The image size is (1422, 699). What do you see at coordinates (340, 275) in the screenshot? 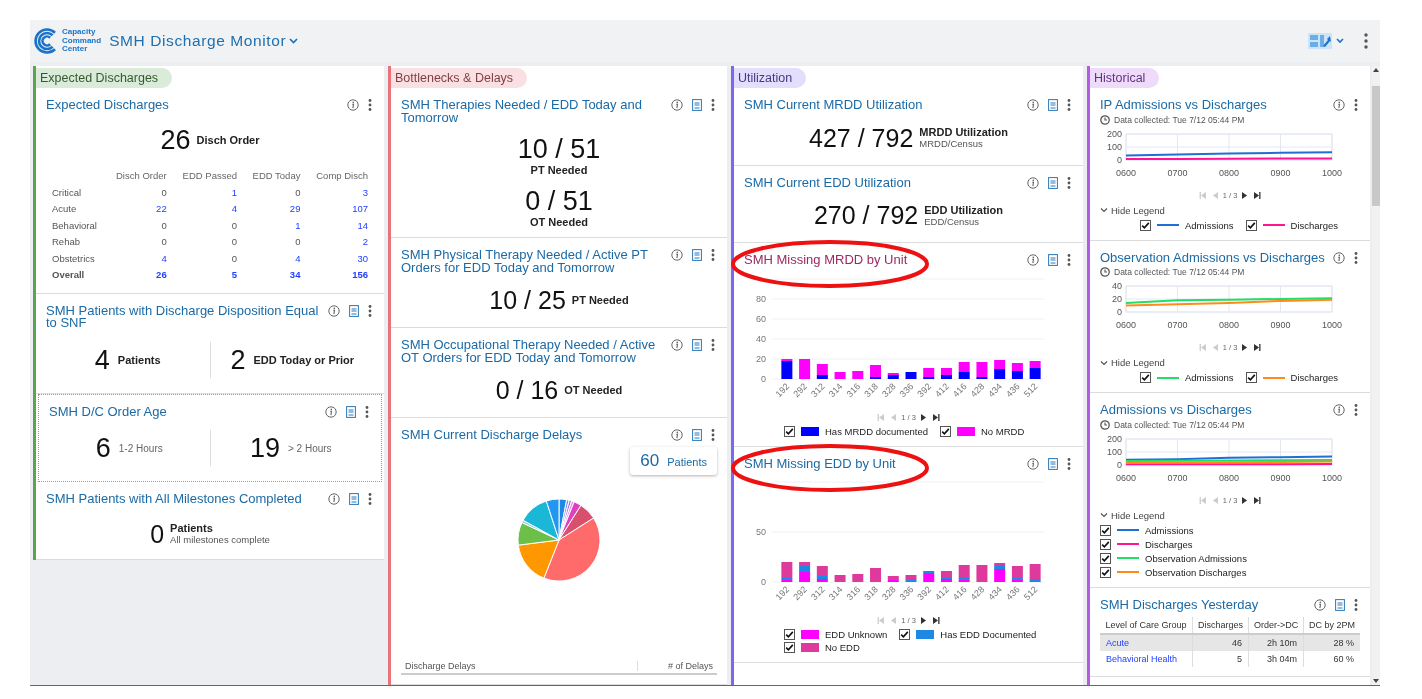
I see `cell-link: 156` at bounding box center [340, 275].